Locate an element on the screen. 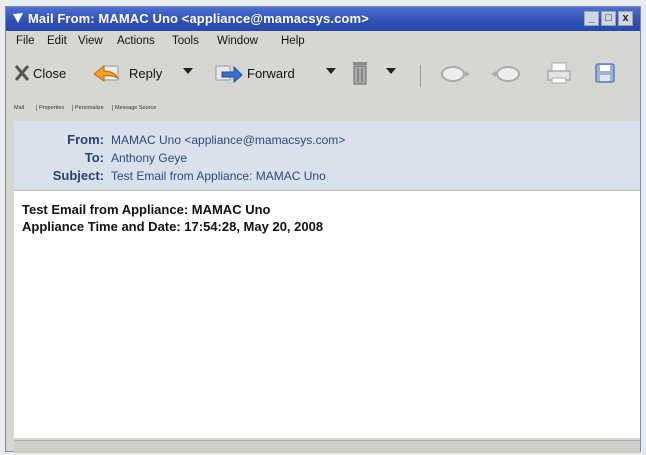 The height and width of the screenshot is (455, 646). menu-edit: Edit is located at coordinates (57, 41).